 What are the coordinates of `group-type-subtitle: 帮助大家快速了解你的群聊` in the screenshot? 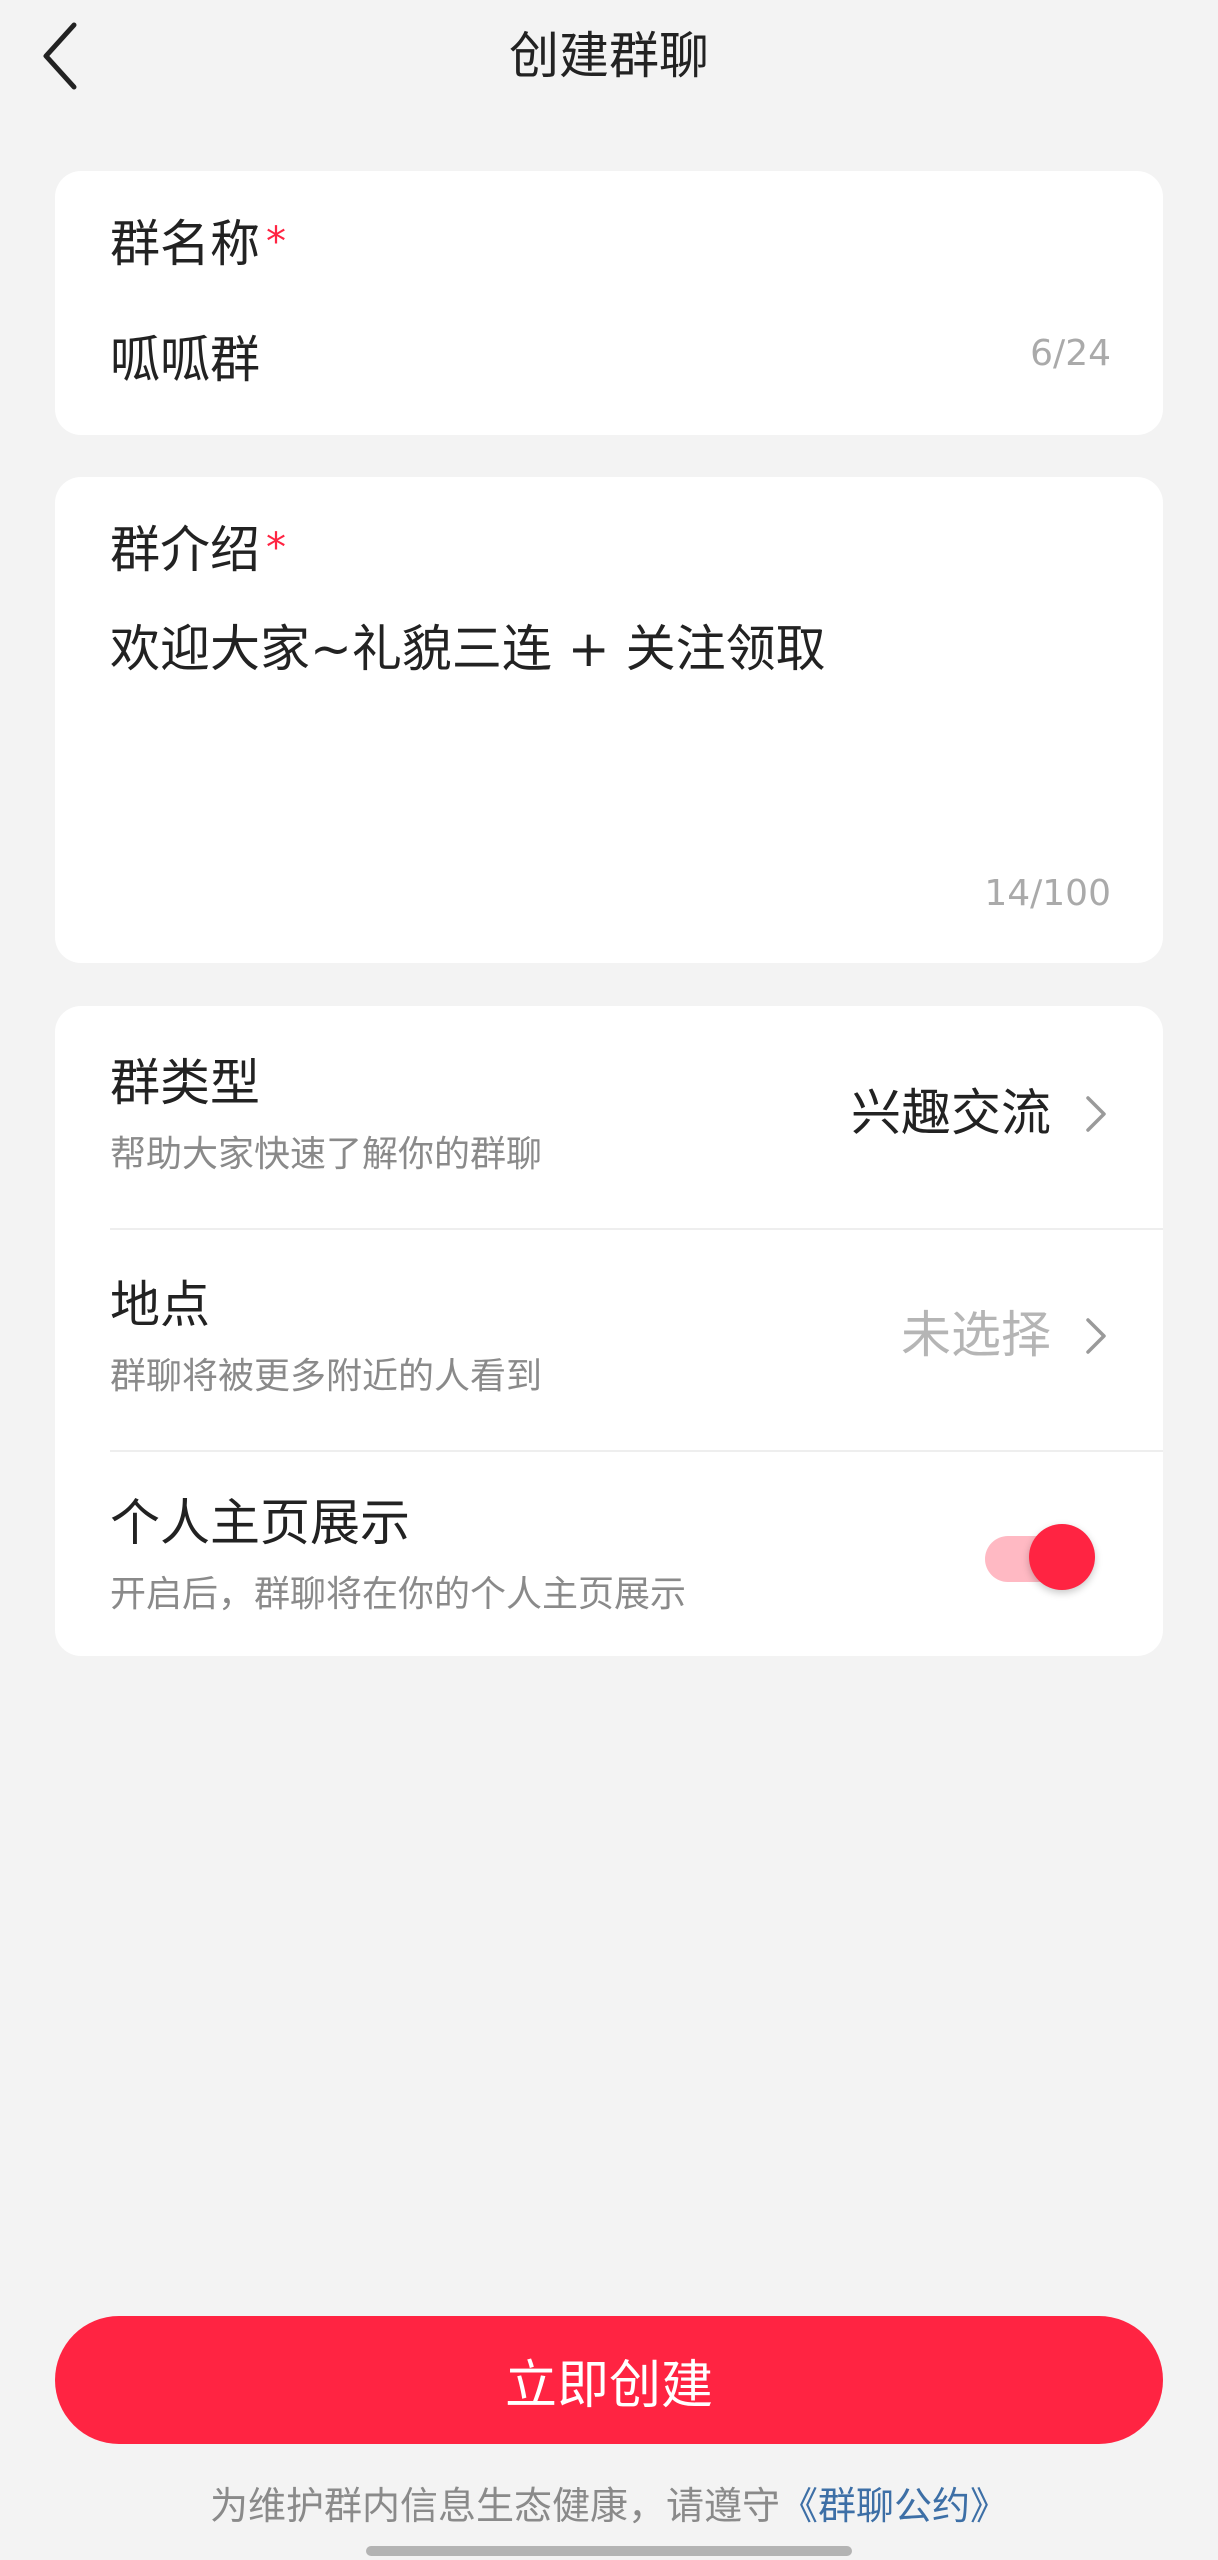 It's located at (326, 1154).